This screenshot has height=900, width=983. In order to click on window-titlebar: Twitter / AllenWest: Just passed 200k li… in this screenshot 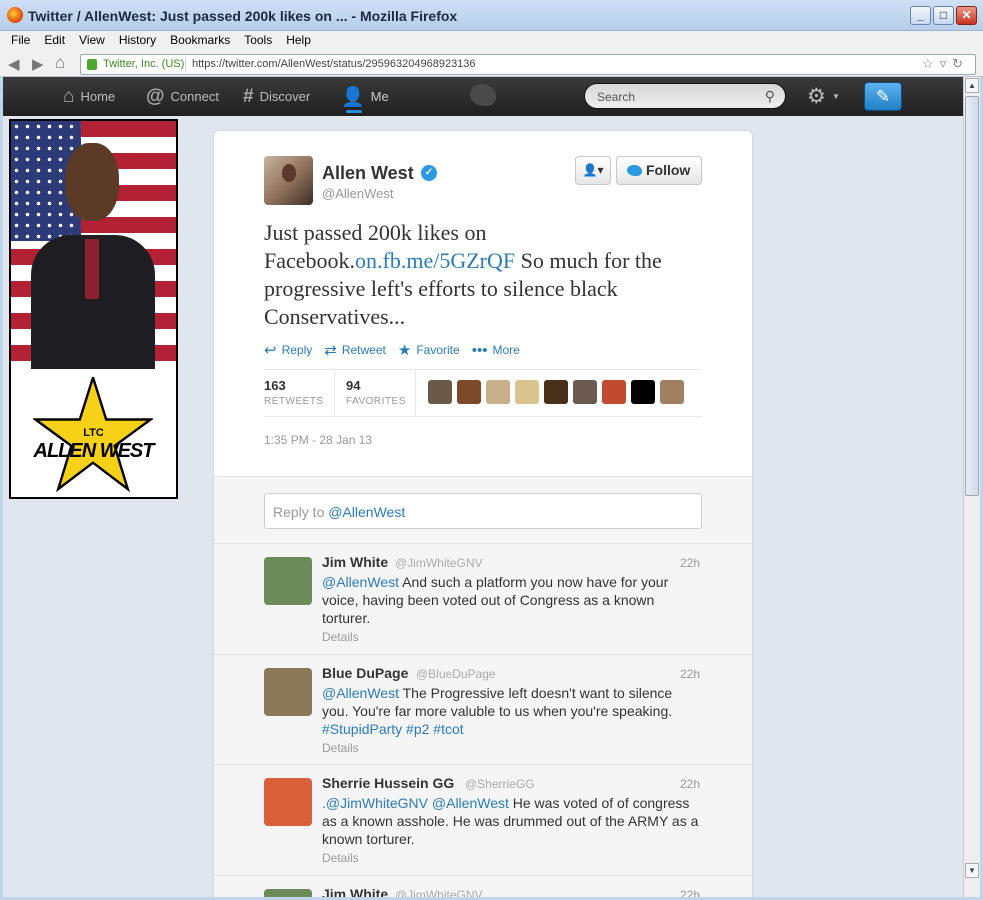, I will do `click(491, 15)`.